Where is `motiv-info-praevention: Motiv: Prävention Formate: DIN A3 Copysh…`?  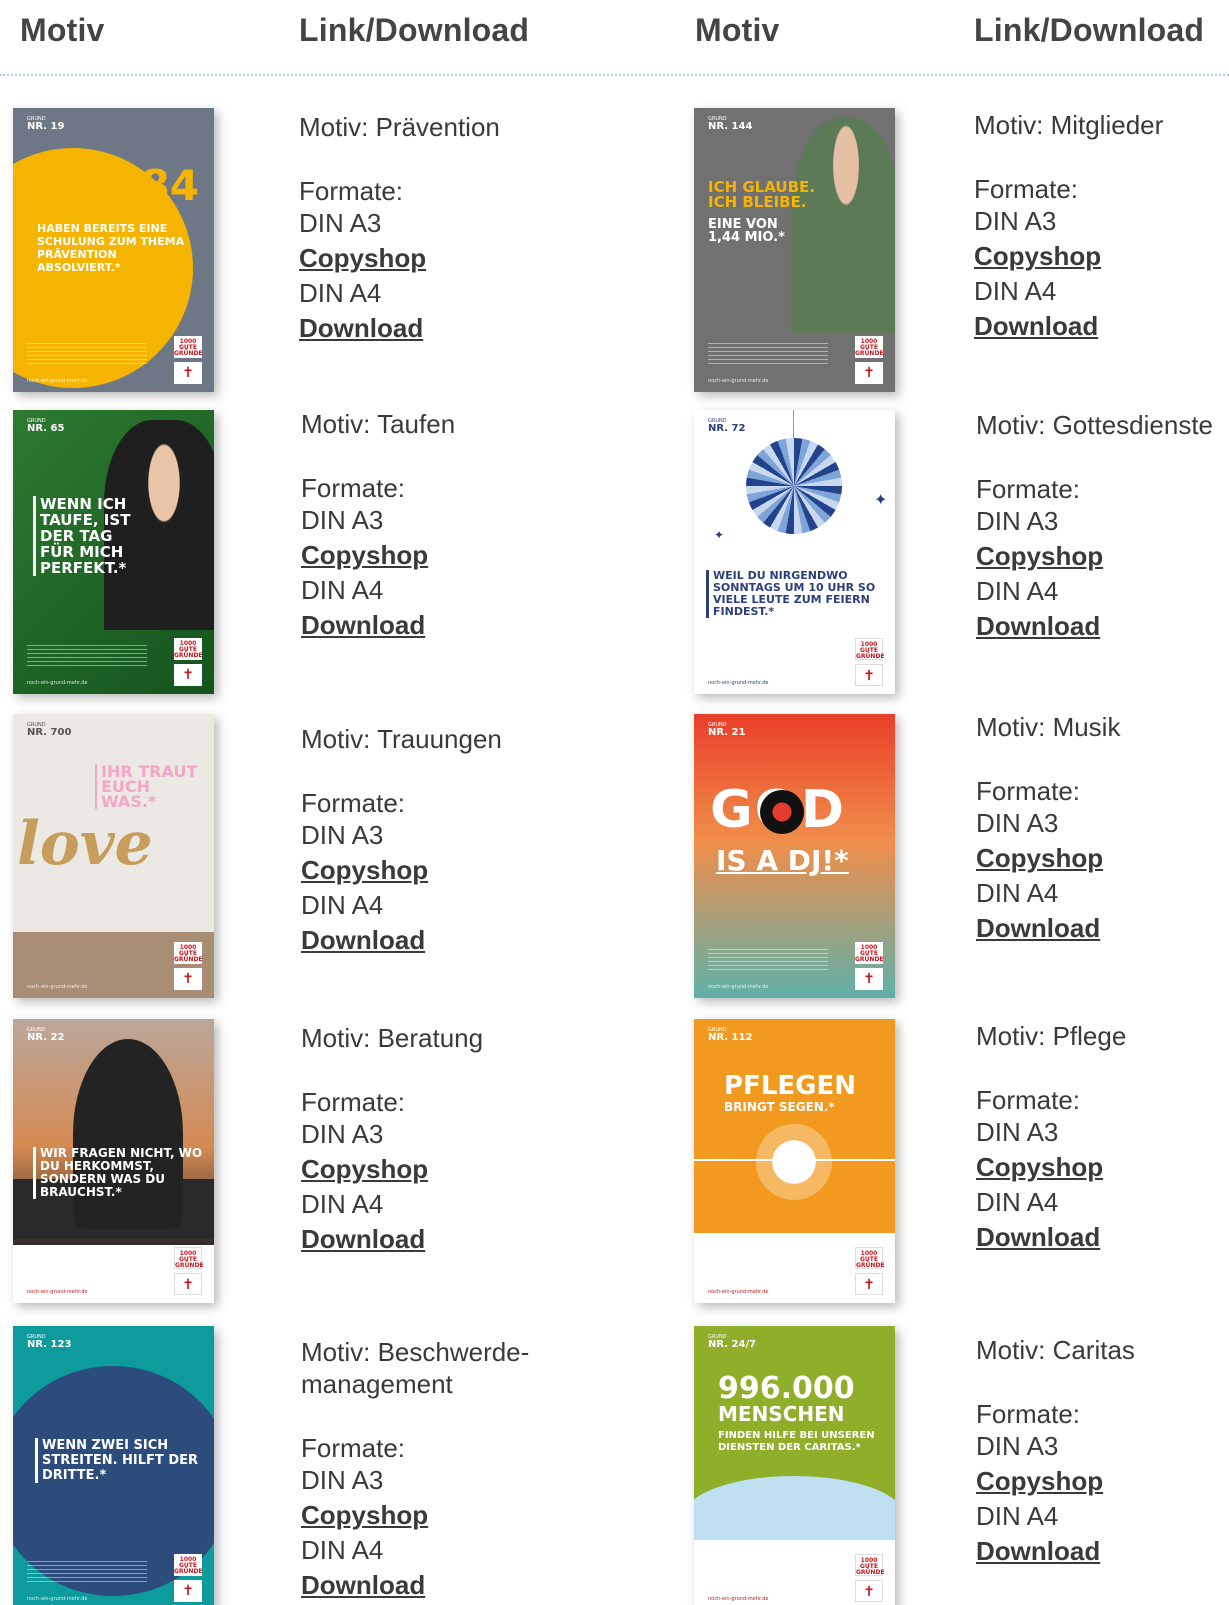 motiv-info-praevention: Motiv: Prävention Formate: DIN A3 Copysh… is located at coordinates (459, 229).